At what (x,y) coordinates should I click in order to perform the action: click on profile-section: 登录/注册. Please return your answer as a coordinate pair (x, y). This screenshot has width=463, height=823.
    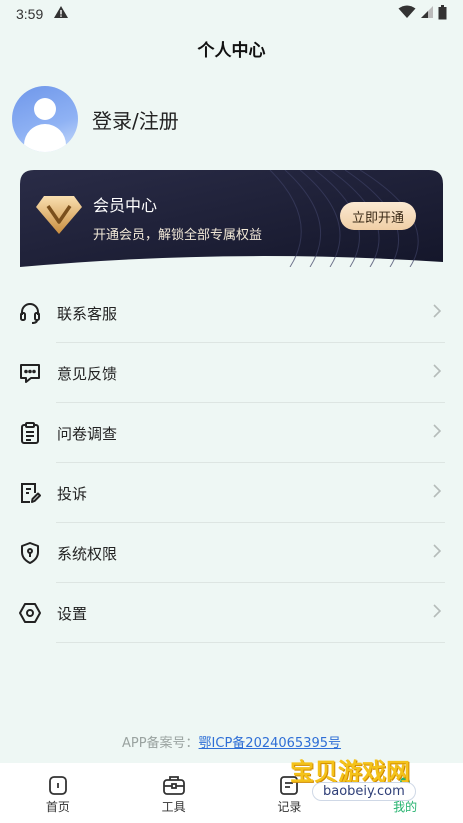
    Looking at the image, I should click on (95, 119).